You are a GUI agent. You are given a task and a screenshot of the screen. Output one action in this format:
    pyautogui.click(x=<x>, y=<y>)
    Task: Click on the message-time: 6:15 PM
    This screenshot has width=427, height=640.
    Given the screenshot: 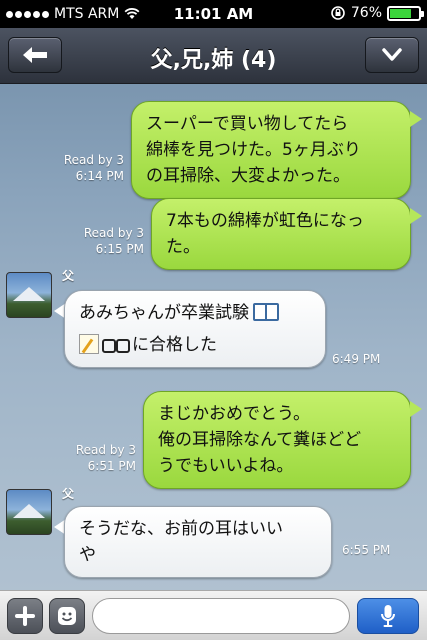 What is the action you would take?
    pyautogui.click(x=119, y=249)
    